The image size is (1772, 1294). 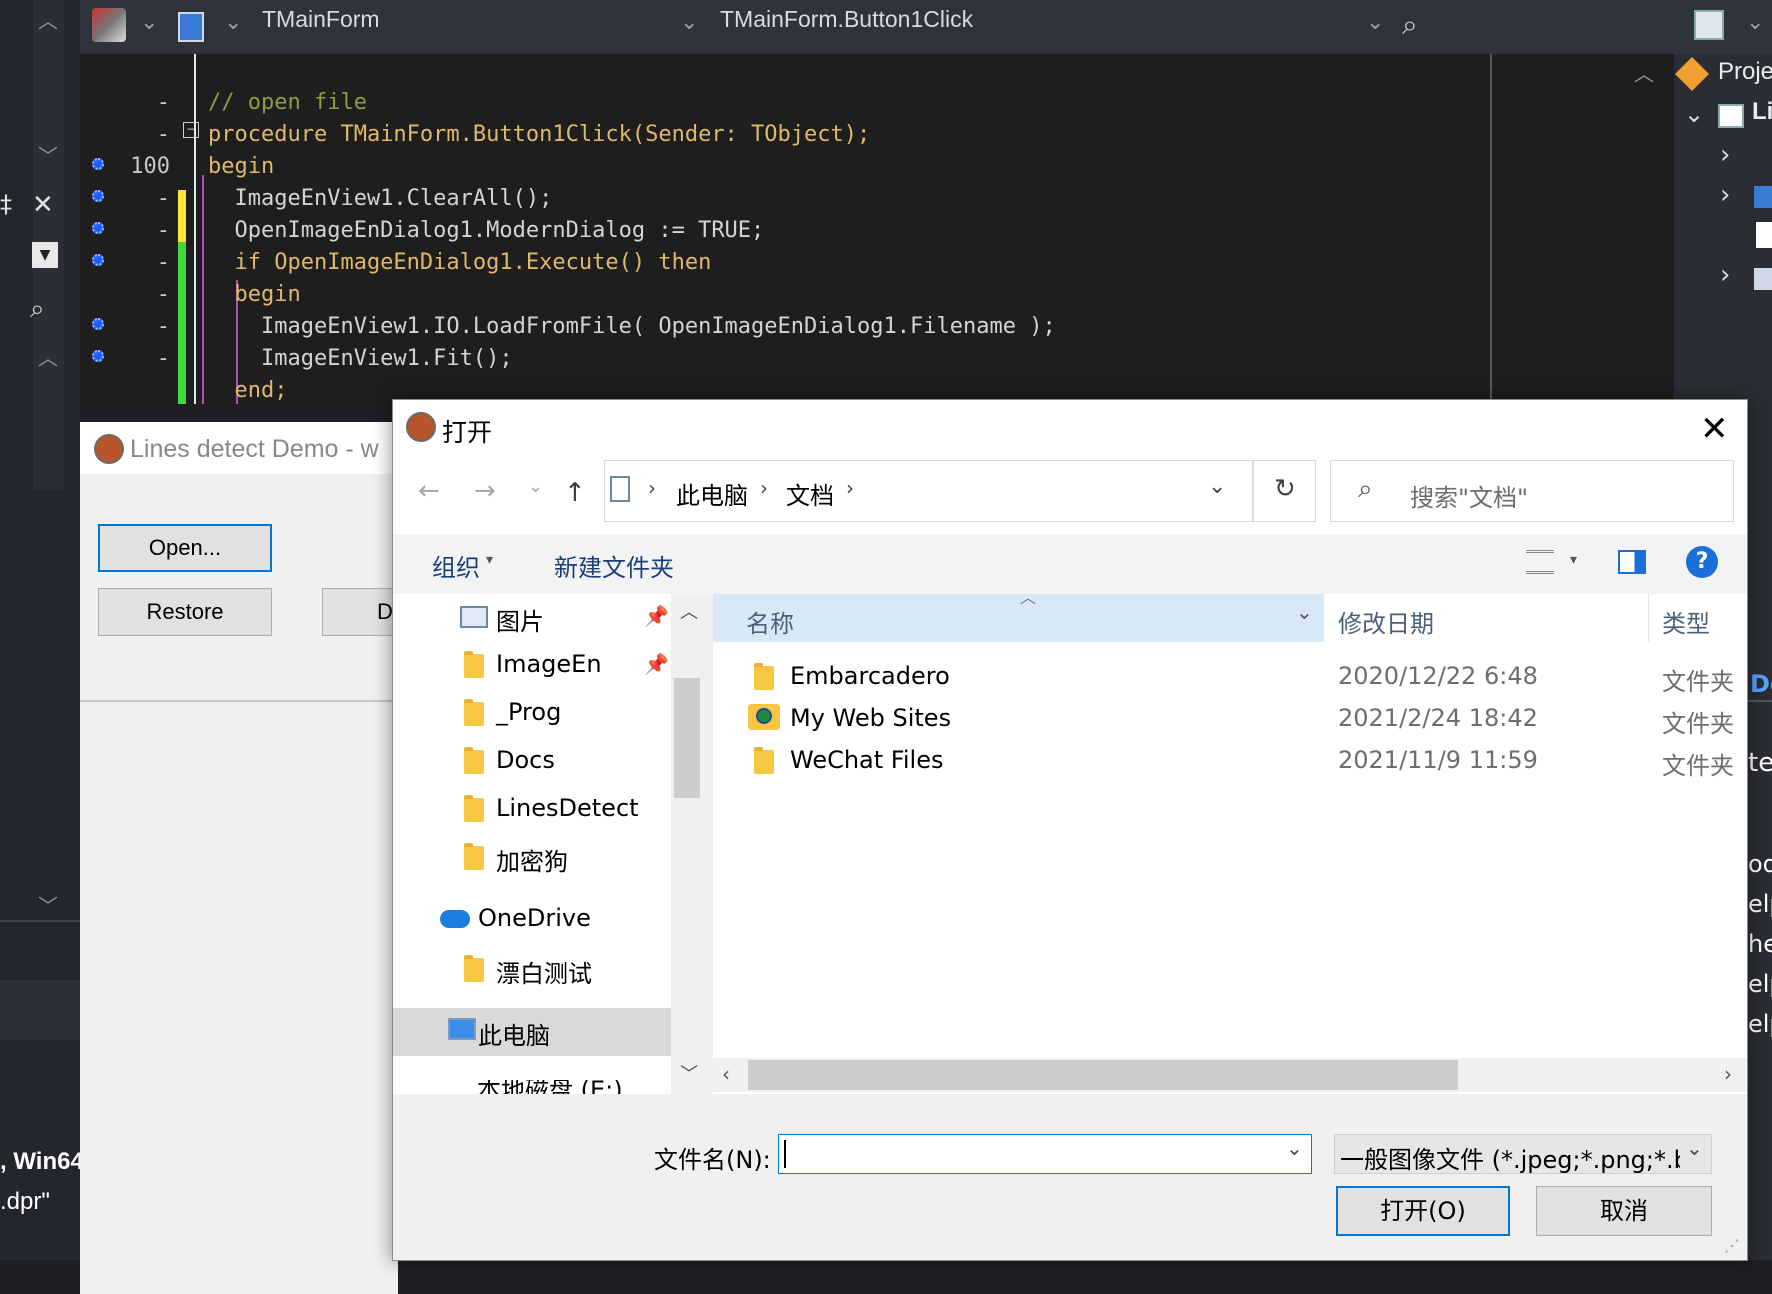 I want to click on fold-collapse-icon: −, so click(x=191, y=130).